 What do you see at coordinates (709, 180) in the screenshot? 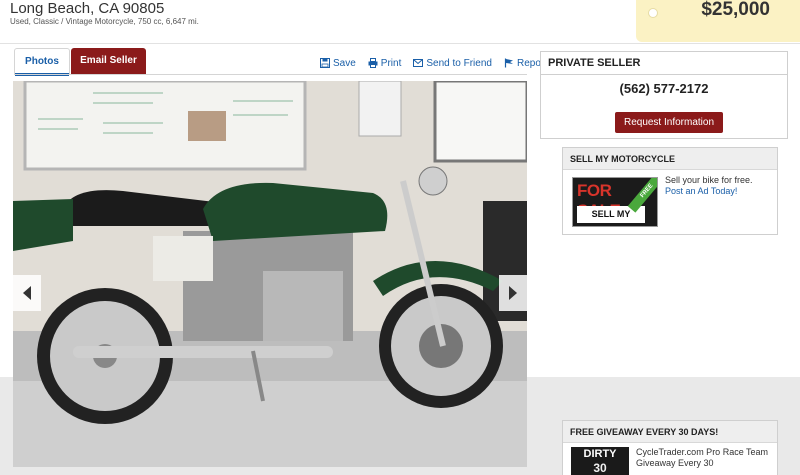
I see `sell-description: Sell your bike for free.` at bounding box center [709, 180].